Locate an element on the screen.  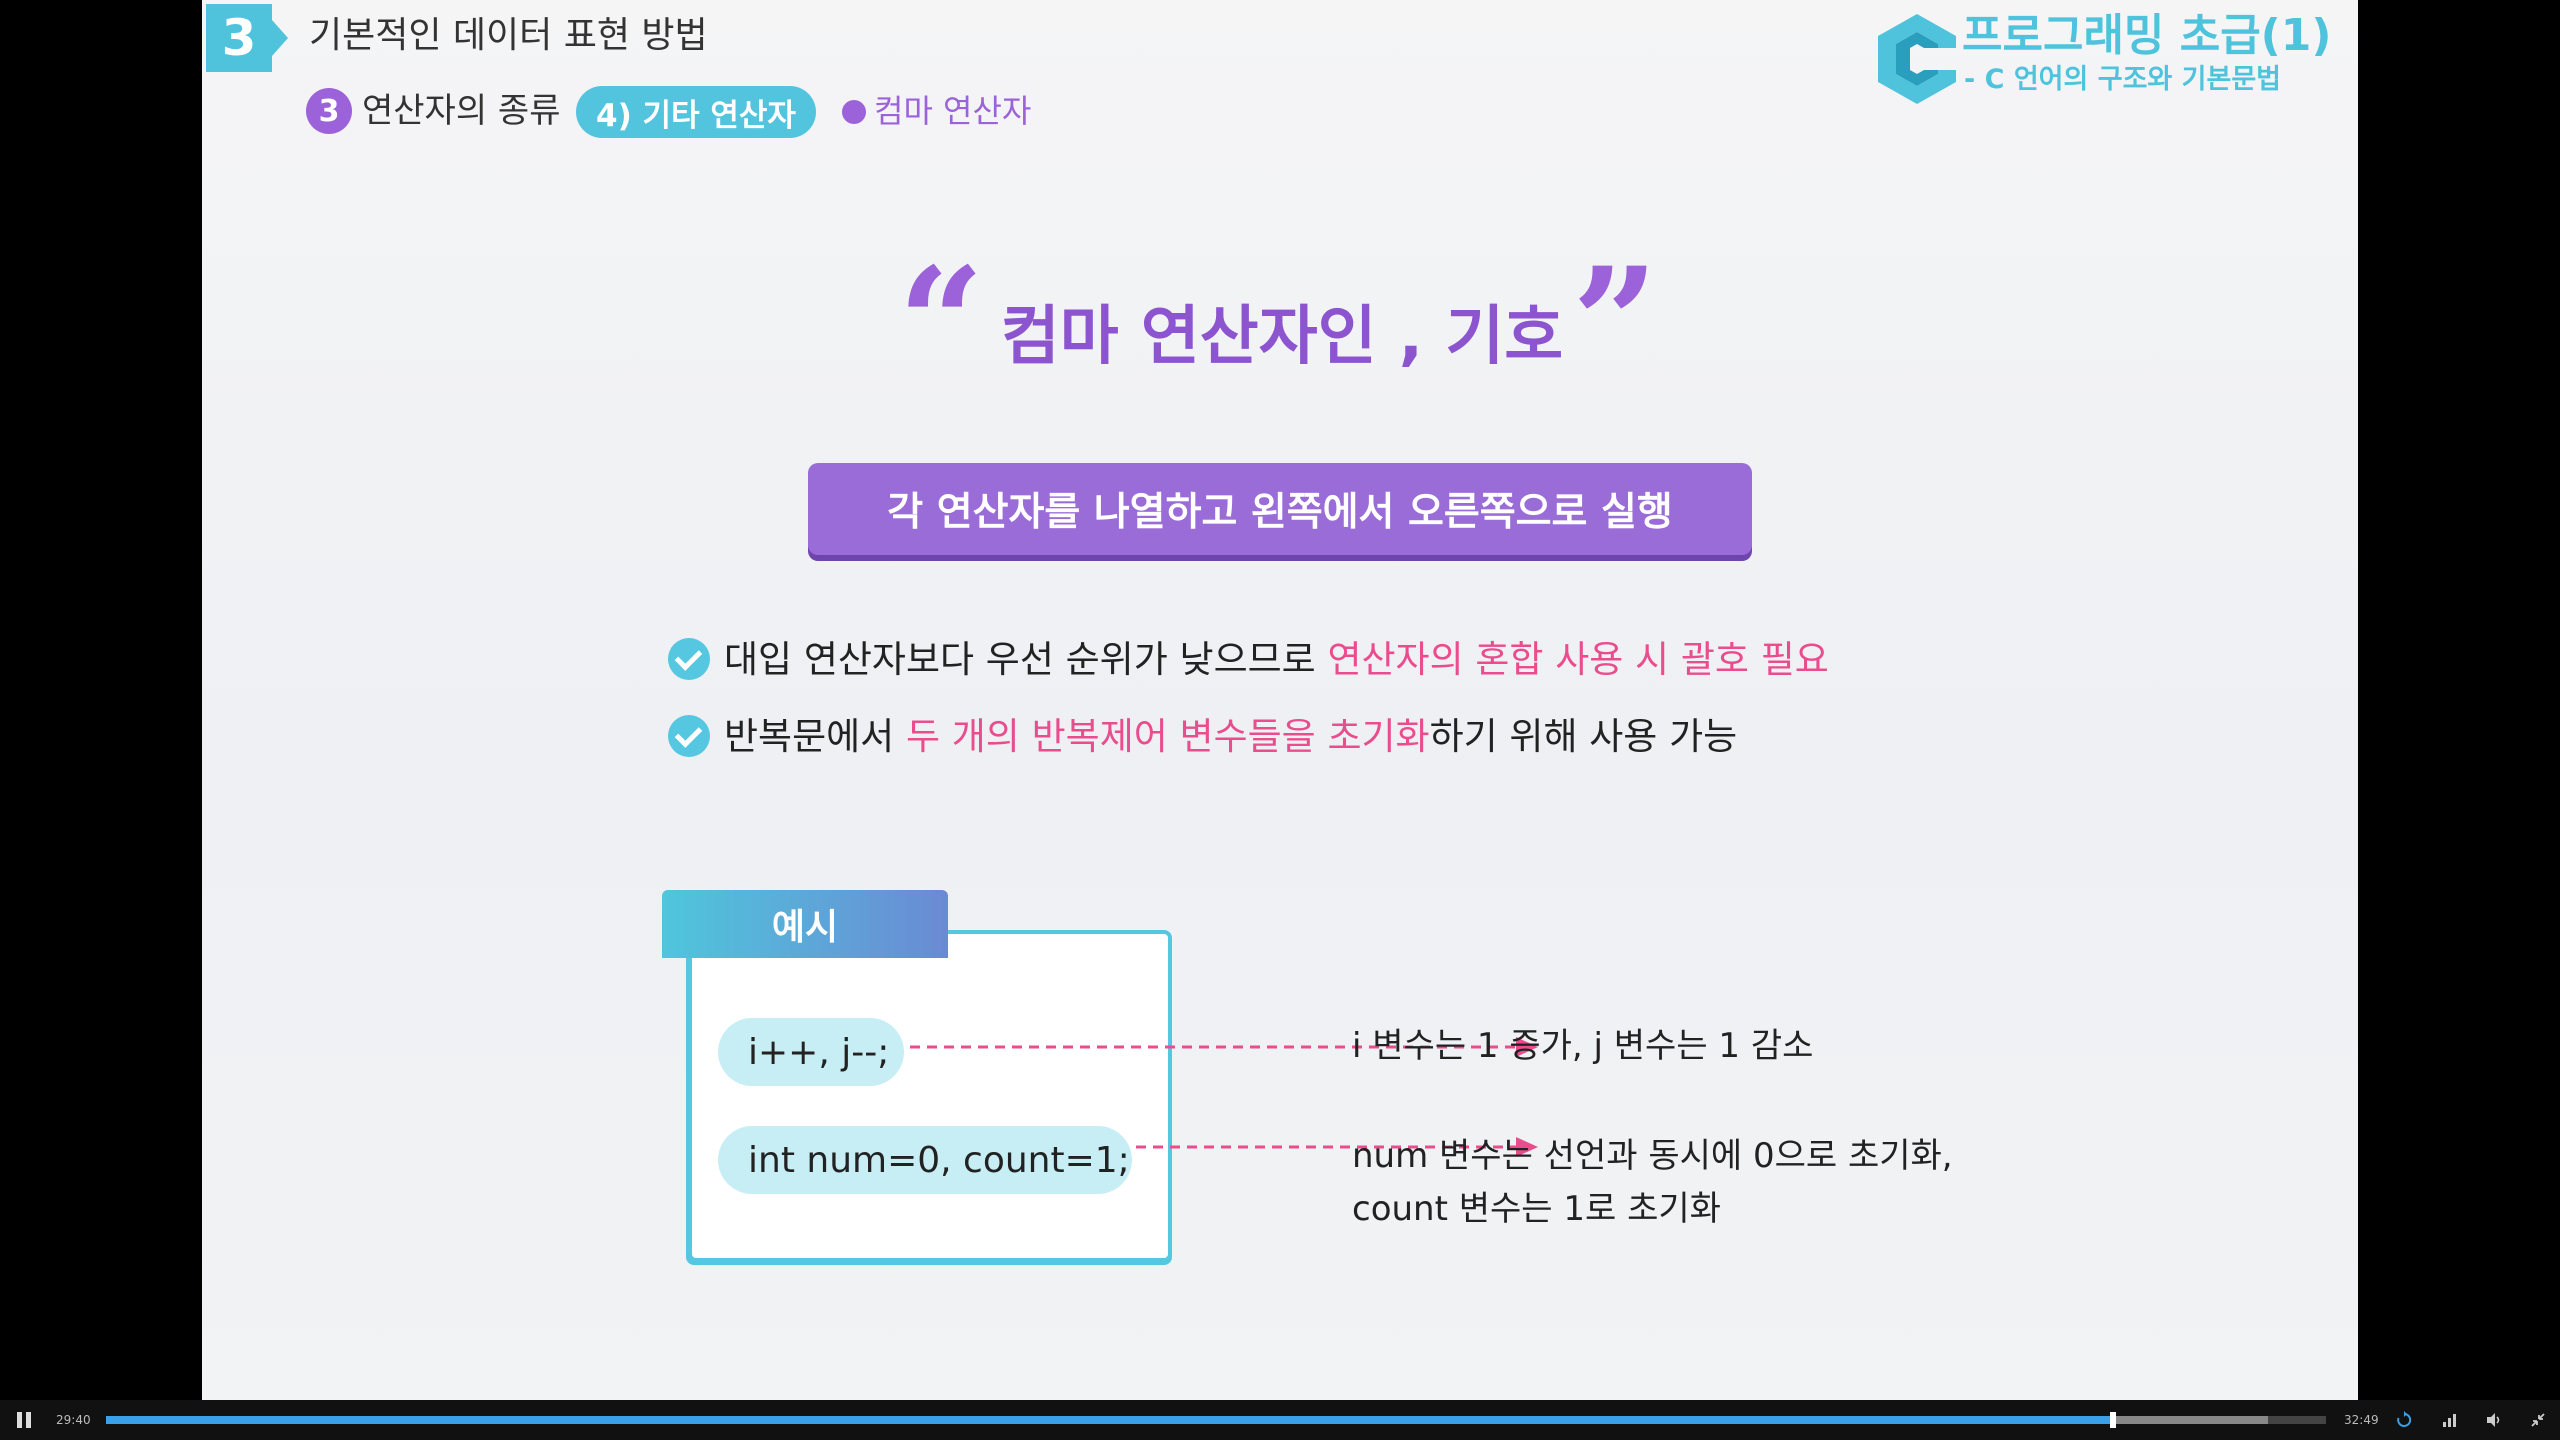
bullet-text: 대입 연산자보다 우선 순위가 낮으므로 is located at coordinates (1026, 659).